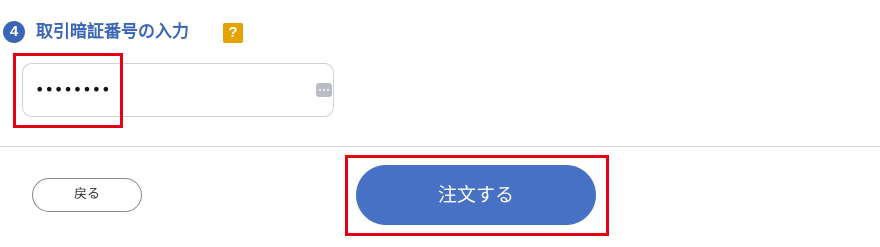 Image resolution: width=880 pixels, height=247 pixels. What do you see at coordinates (14, 32) in the screenshot?
I see `step-number-badge: 4` at bounding box center [14, 32].